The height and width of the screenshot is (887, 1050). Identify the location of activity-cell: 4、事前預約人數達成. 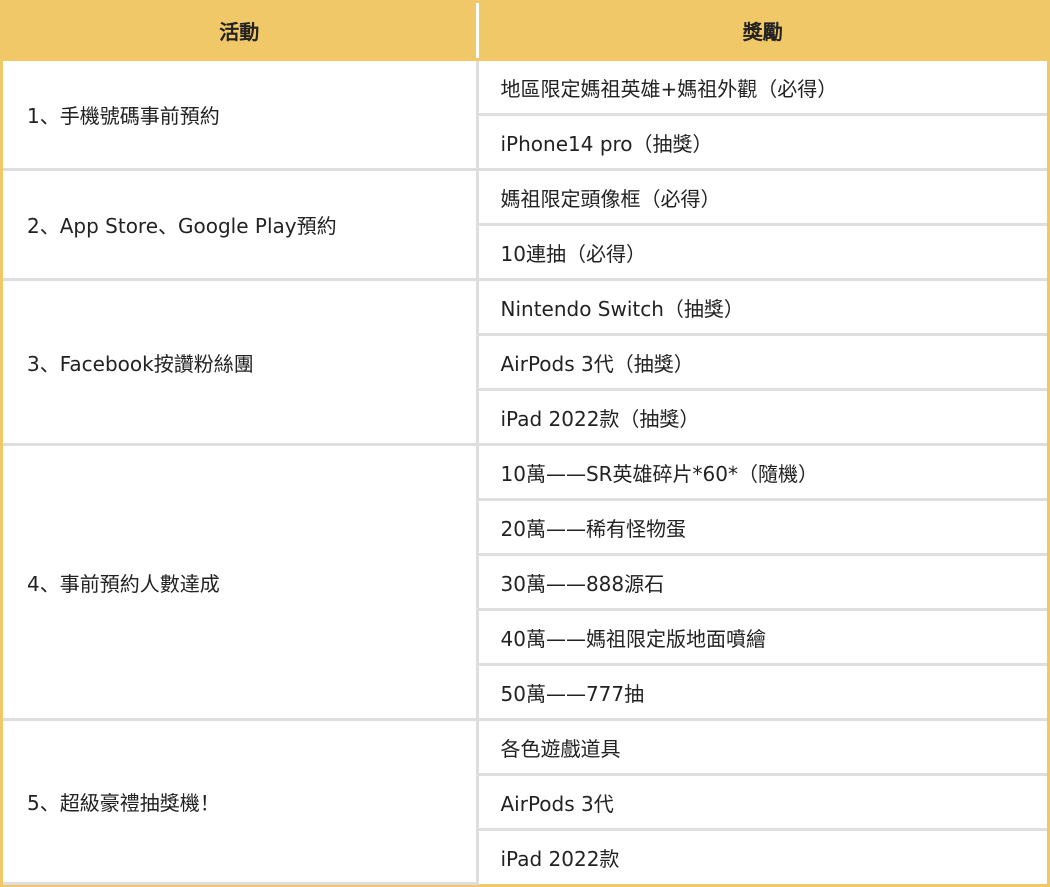
(241, 582).